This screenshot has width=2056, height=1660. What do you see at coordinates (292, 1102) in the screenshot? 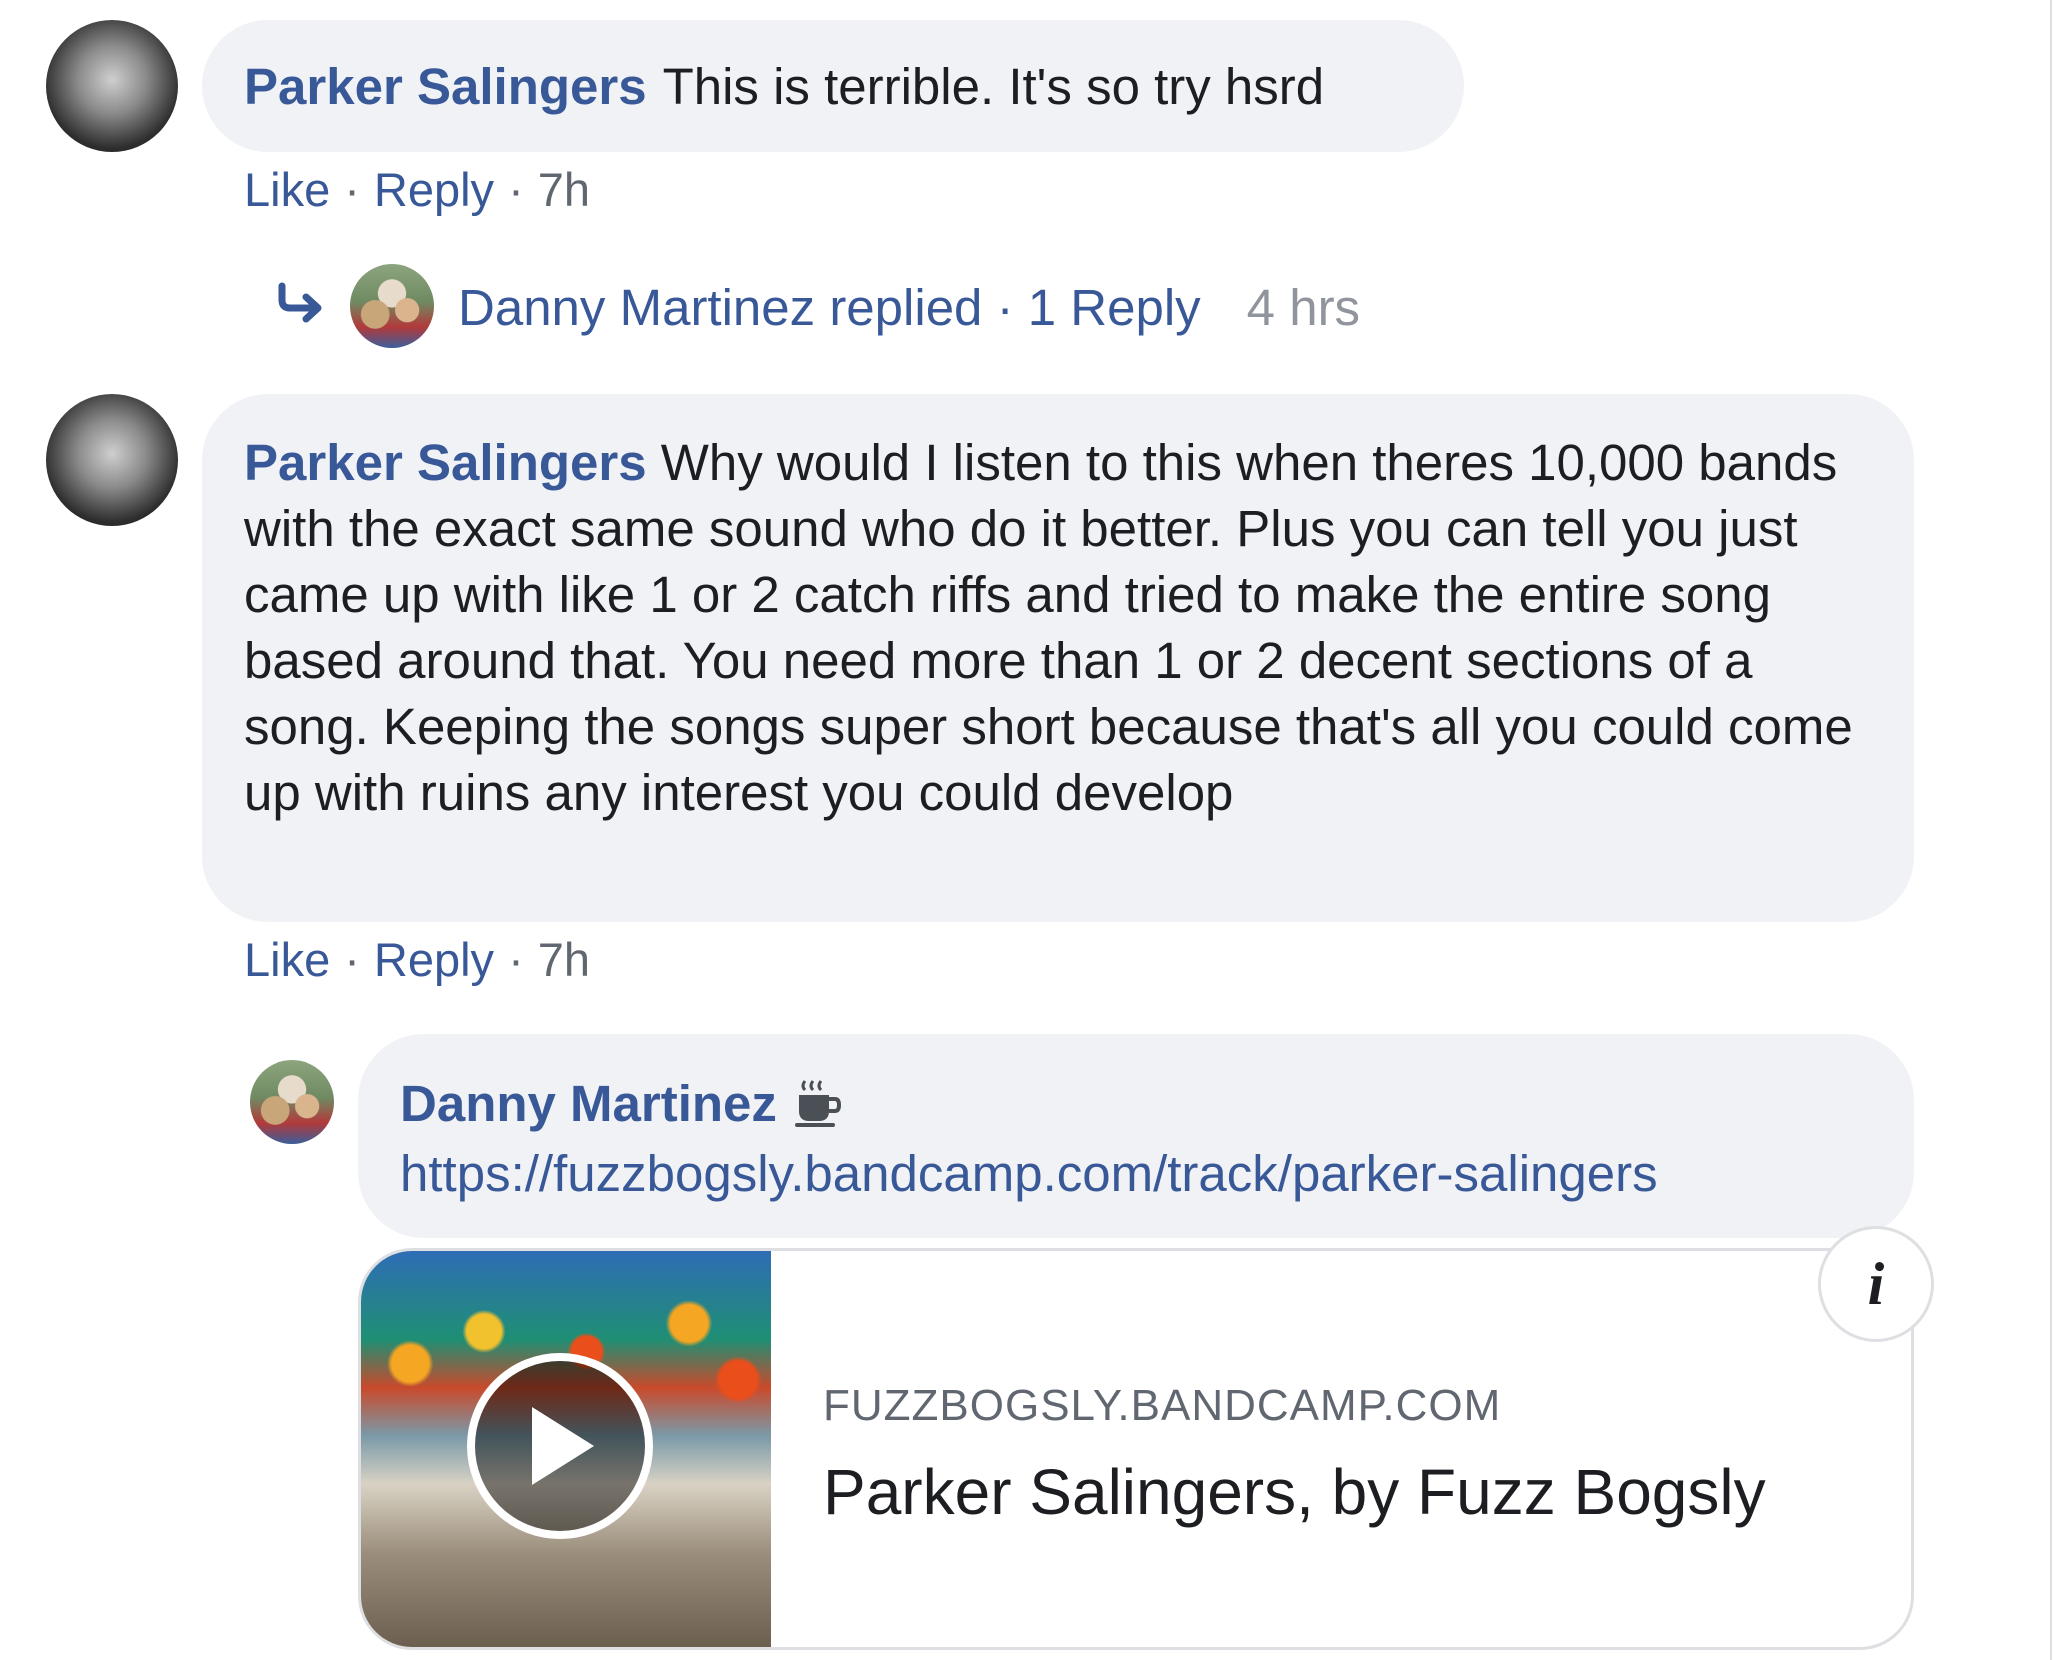
I see `avatar-danny` at bounding box center [292, 1102].